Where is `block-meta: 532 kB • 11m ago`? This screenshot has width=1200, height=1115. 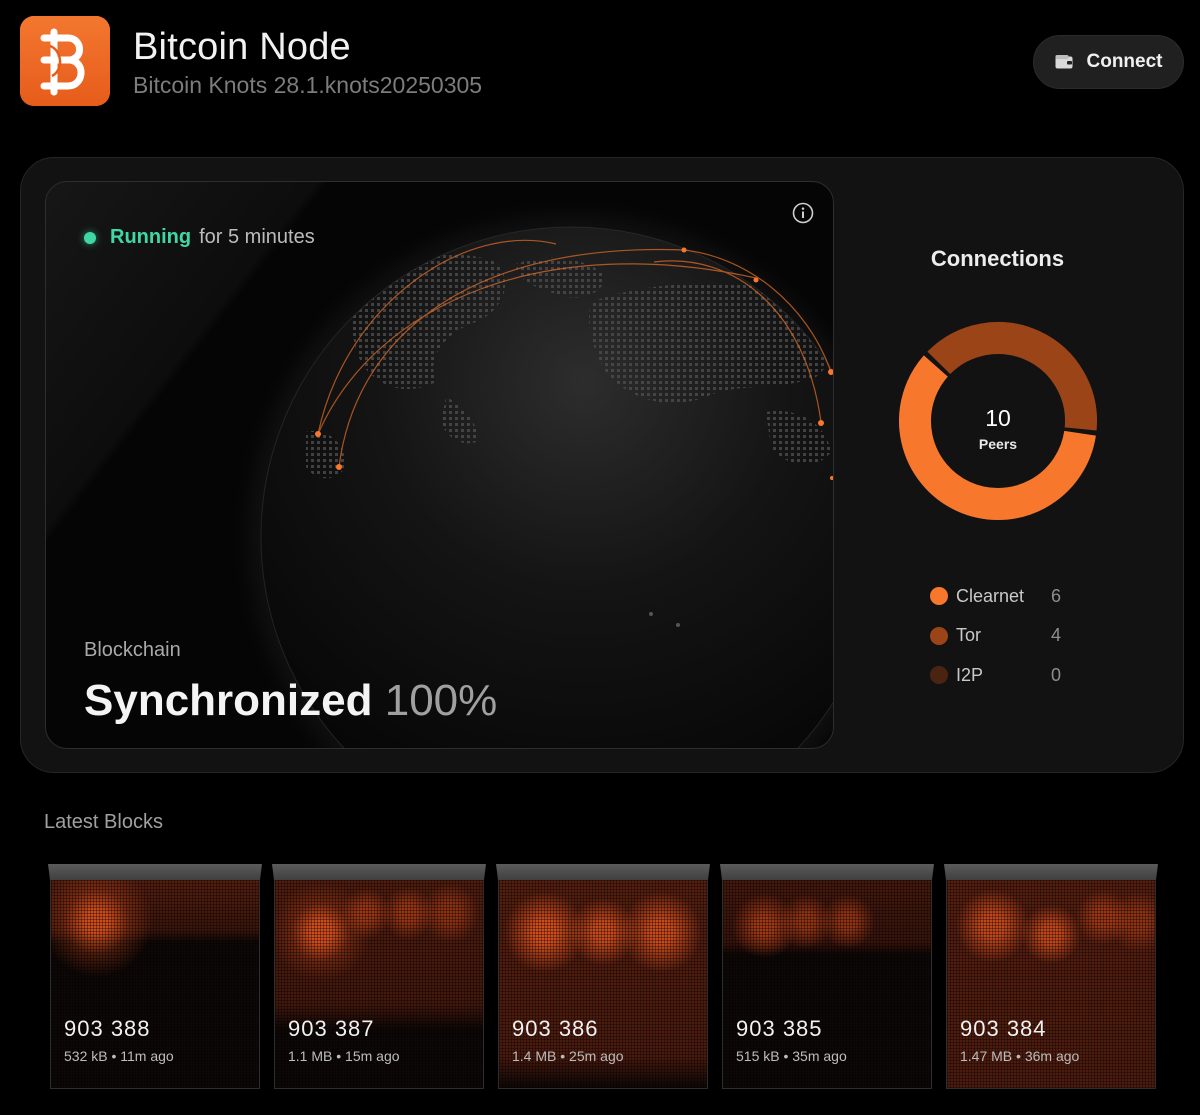 block-meta: 532 kB • 11m ago is located at coordinates (119, 1056).